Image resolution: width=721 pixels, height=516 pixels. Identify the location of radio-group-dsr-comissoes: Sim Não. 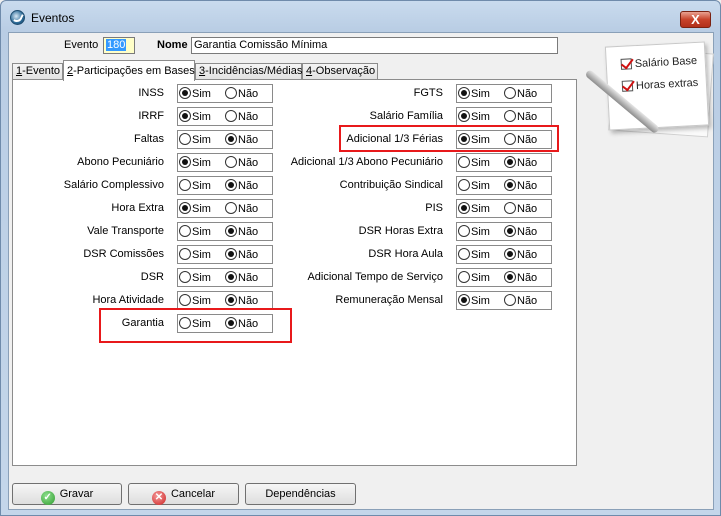
(225, 254).